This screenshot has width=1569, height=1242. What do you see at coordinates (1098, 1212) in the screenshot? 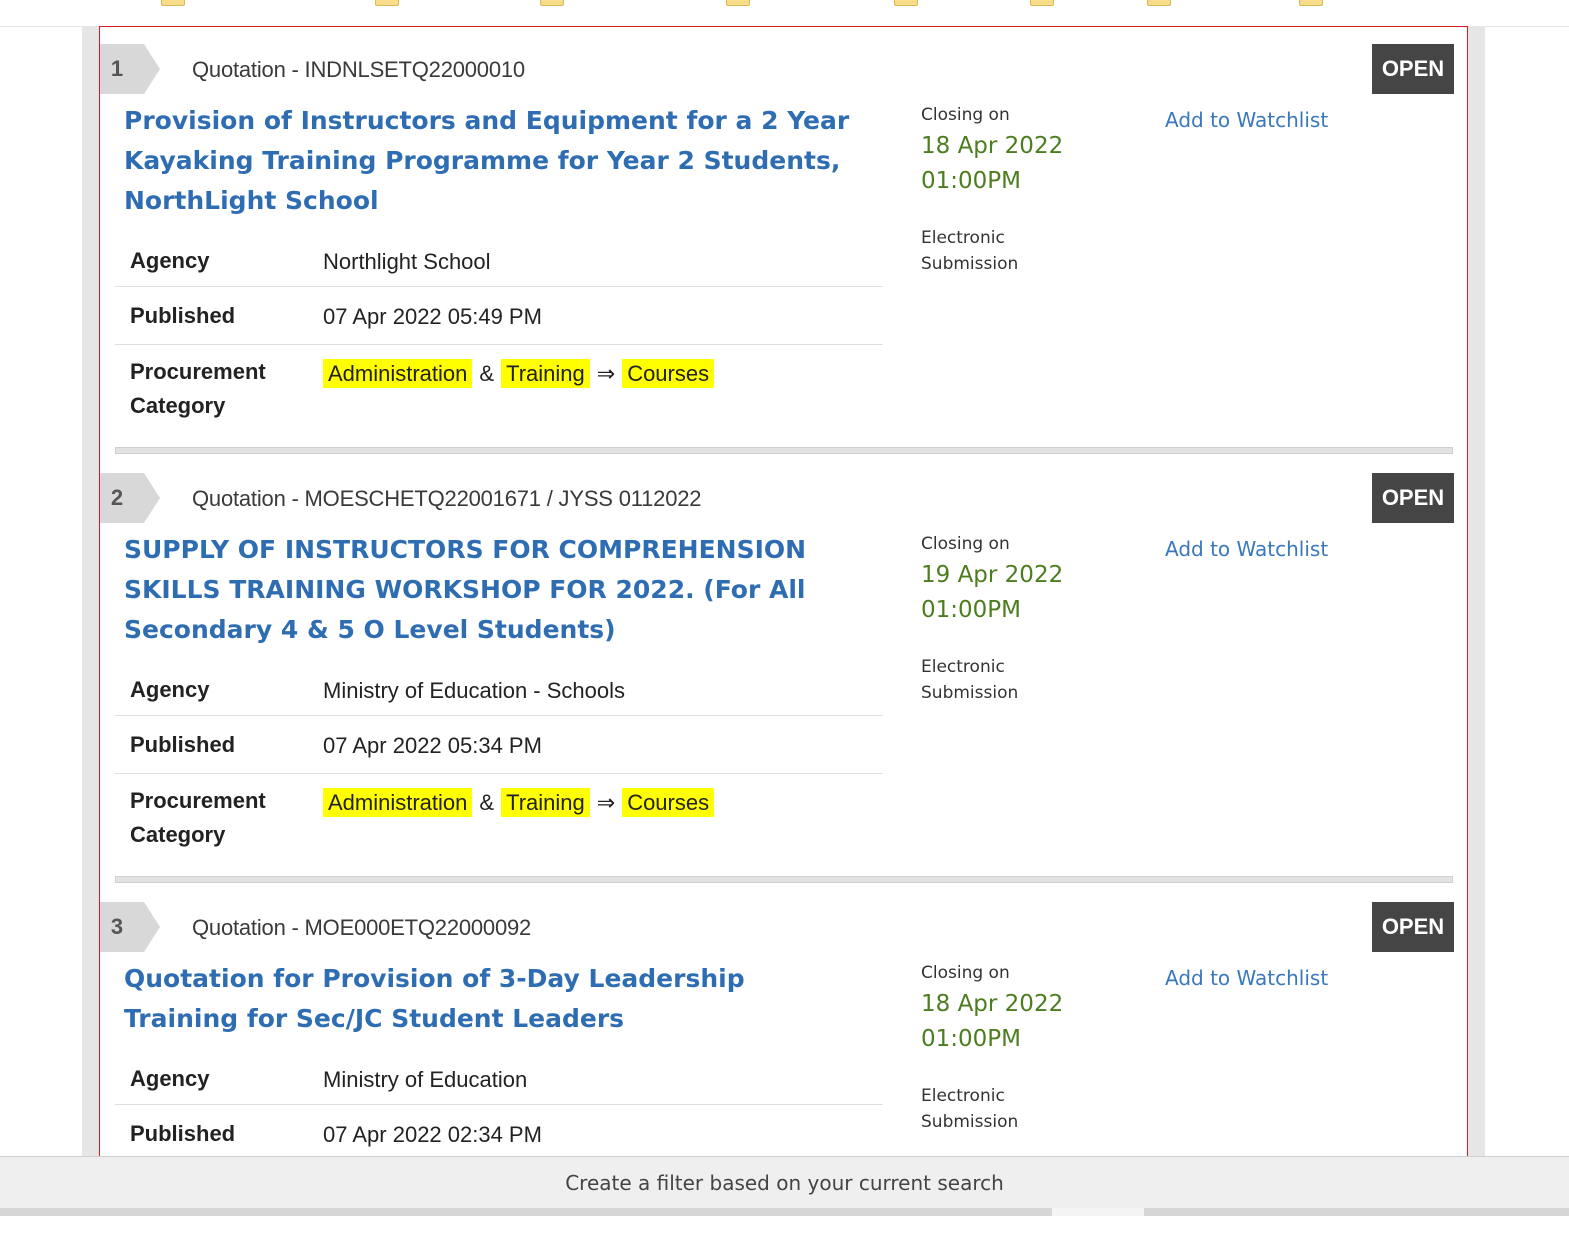
I see `scrollbar-thumb` at bounding box center [1098, 1212].